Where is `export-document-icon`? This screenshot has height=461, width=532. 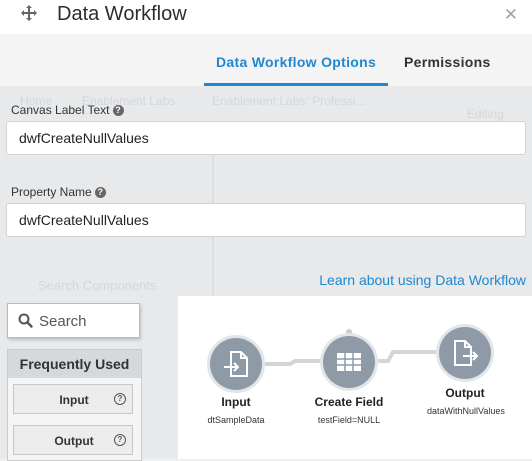 export-document-icon is located at coordinates (466, 353).